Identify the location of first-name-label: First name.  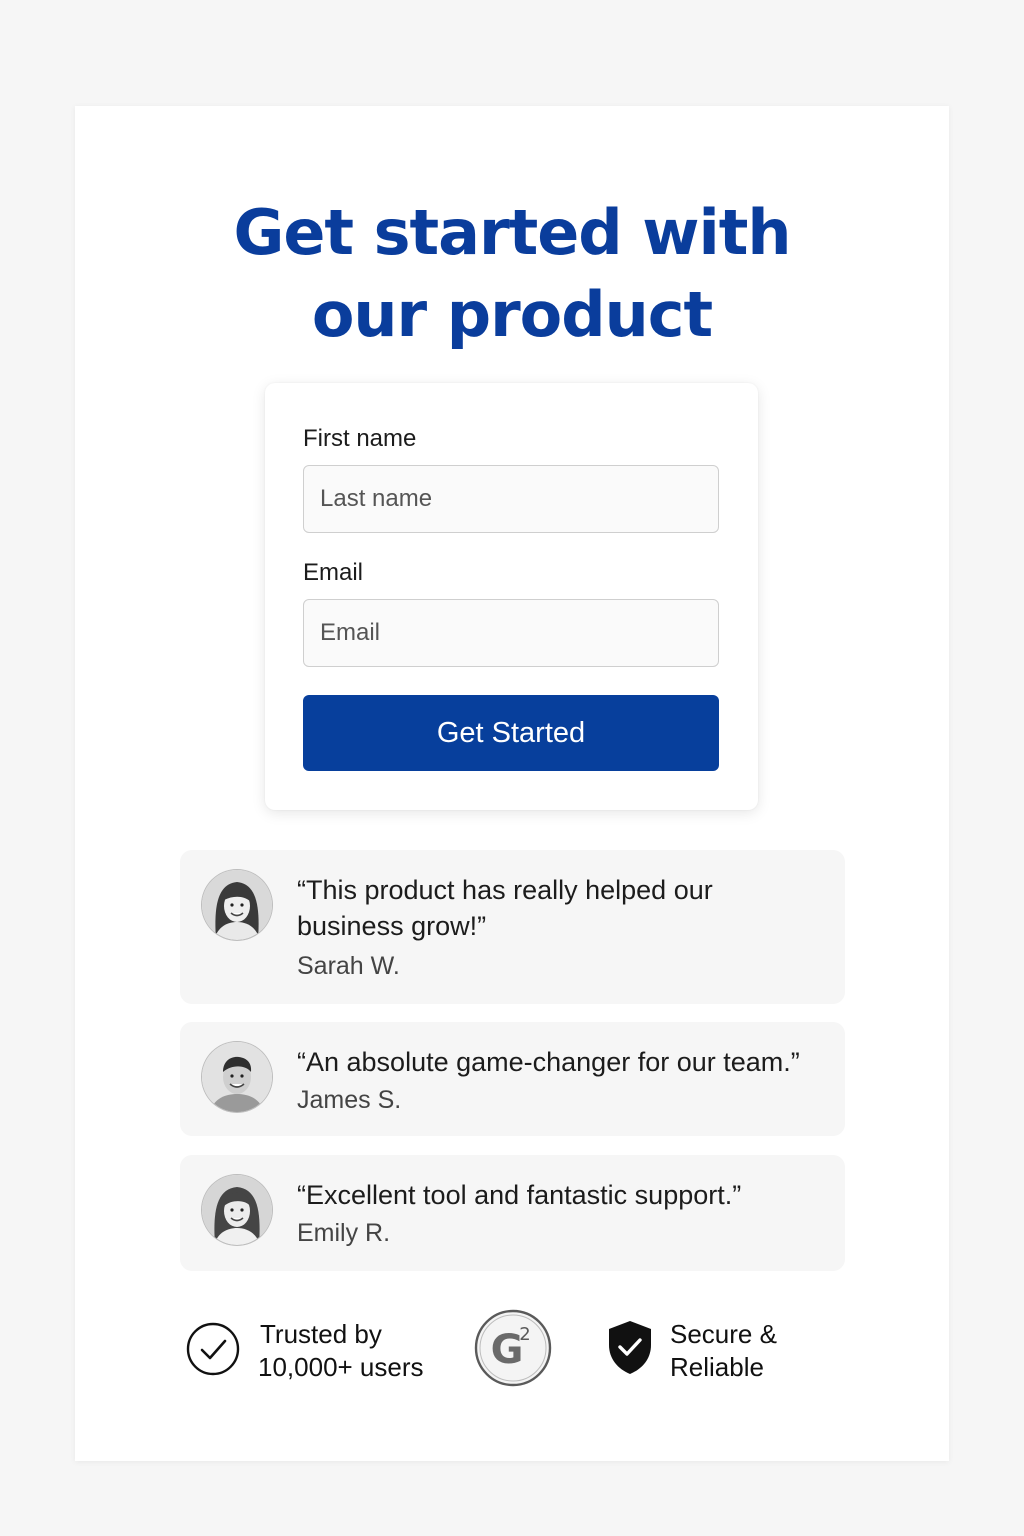
(360, 438).